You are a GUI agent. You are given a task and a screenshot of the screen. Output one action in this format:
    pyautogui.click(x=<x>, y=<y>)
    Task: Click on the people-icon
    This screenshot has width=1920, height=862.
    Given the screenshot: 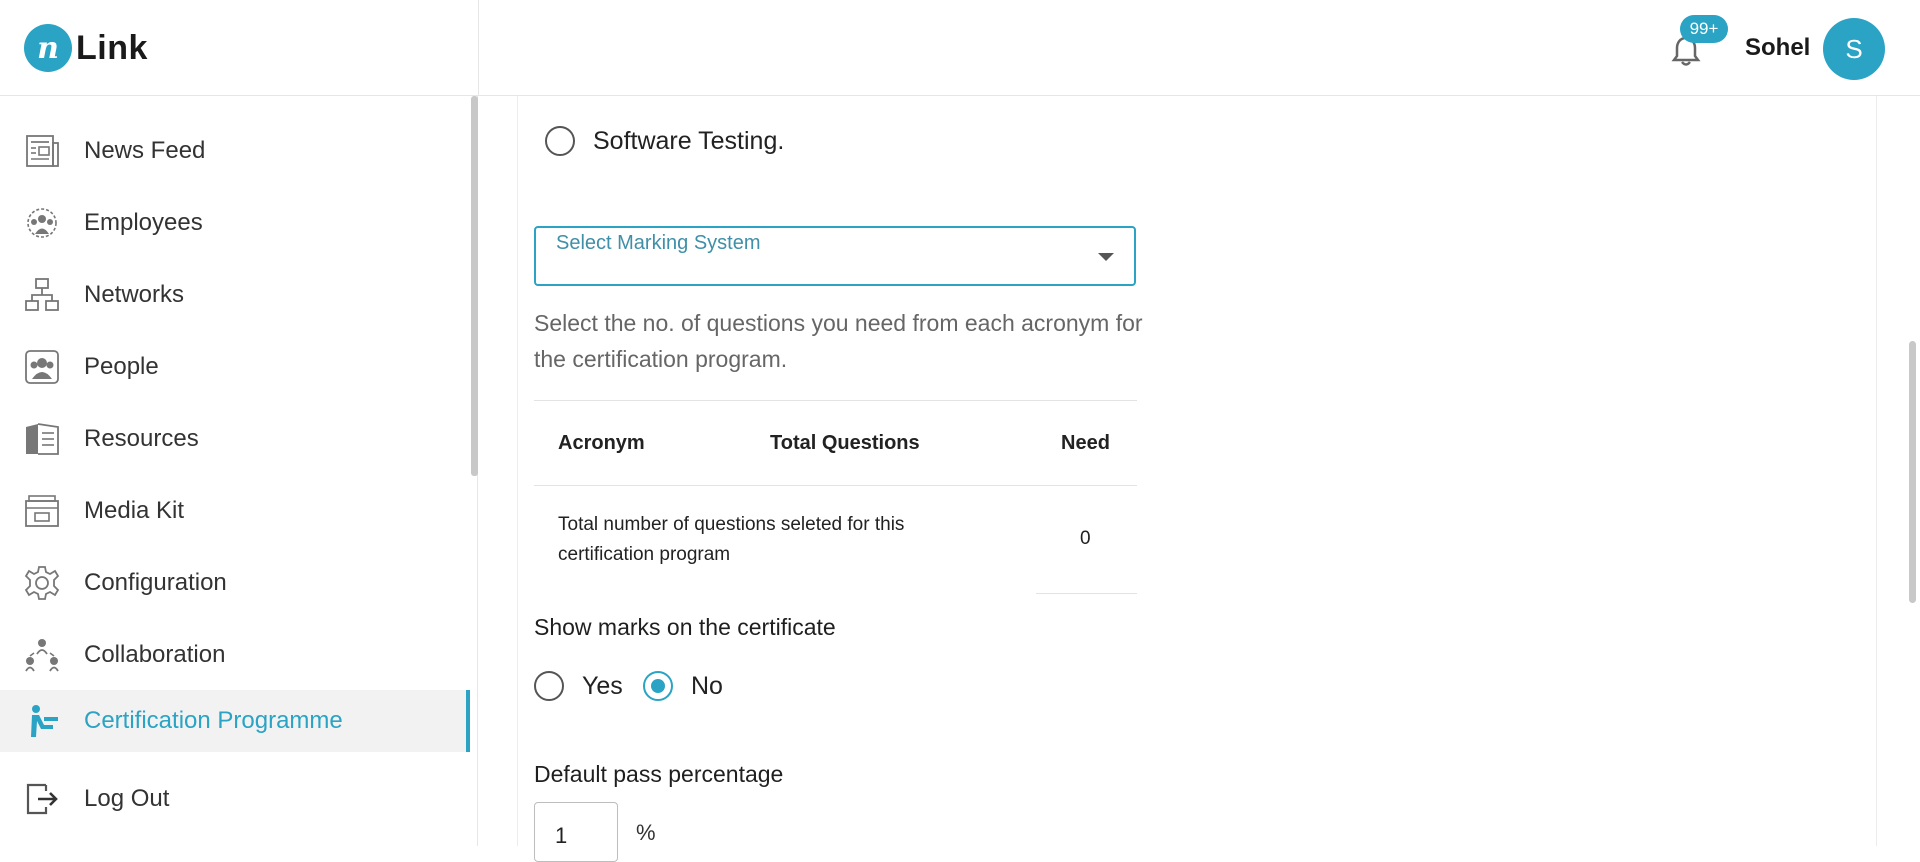 What is the action you would take?
    pyautogui.click(x=42, y=367)
    